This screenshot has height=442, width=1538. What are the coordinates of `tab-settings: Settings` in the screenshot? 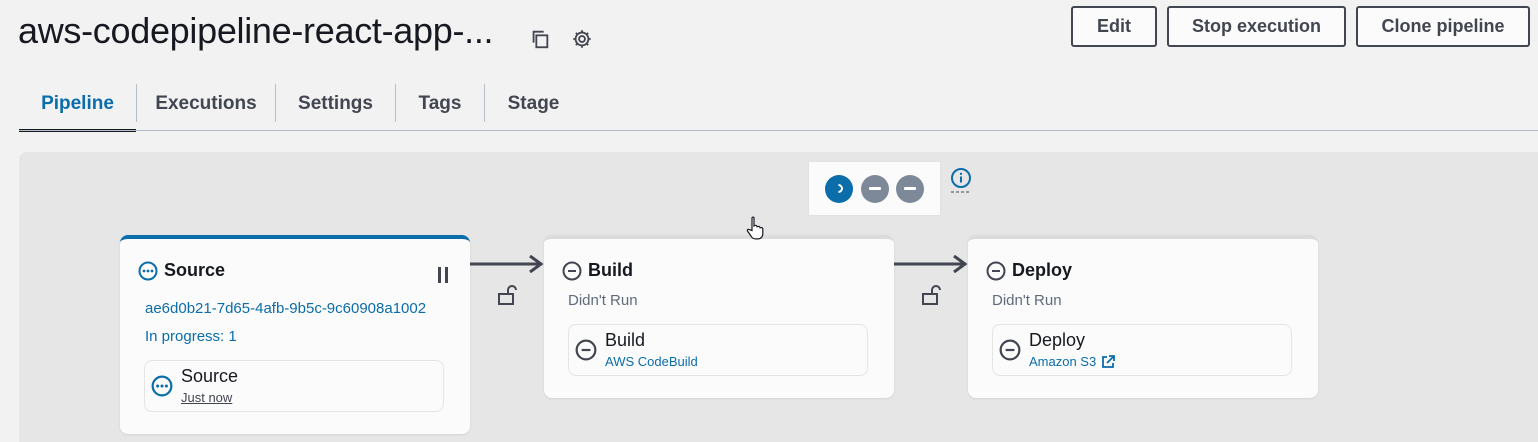 It's located at (335, 103).